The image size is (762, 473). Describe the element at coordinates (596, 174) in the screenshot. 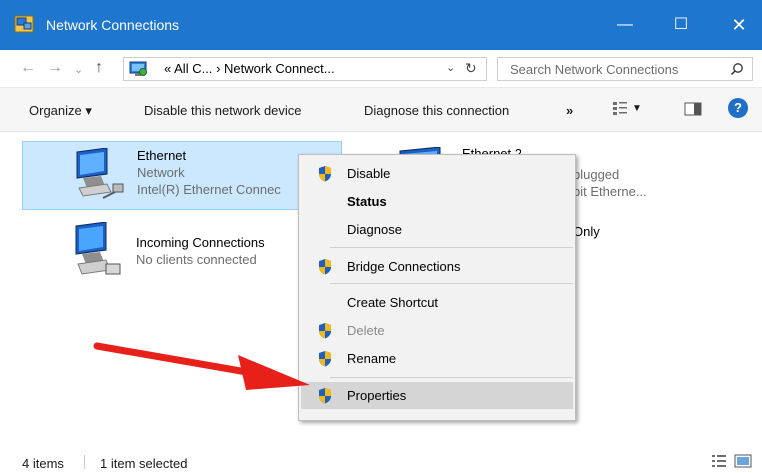

I see `item-status: plugged` at that location.